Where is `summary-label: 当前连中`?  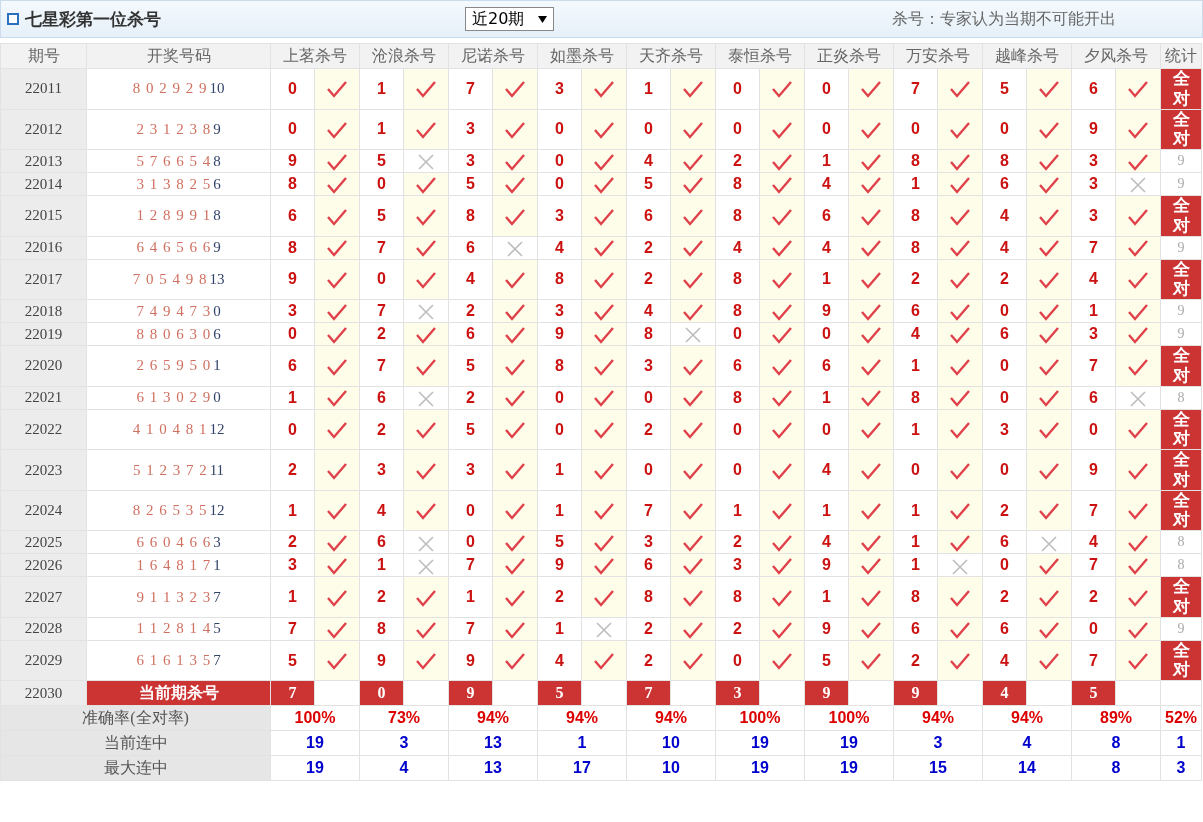 summary-label: 当前连中 is located at coordinates (135, 743).